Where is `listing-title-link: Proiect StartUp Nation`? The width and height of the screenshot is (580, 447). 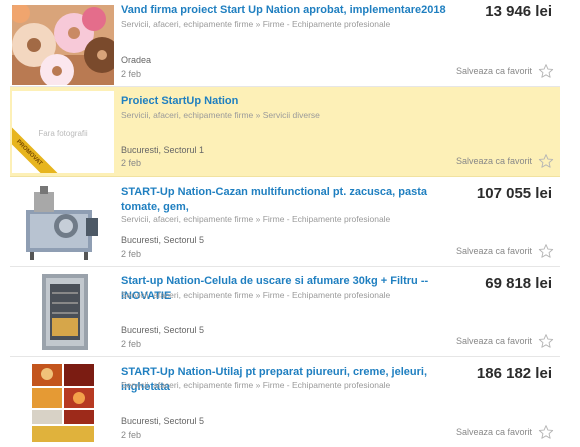
listing-title-link: Proiect StartUp Nation is located at coordinates (283, 101).